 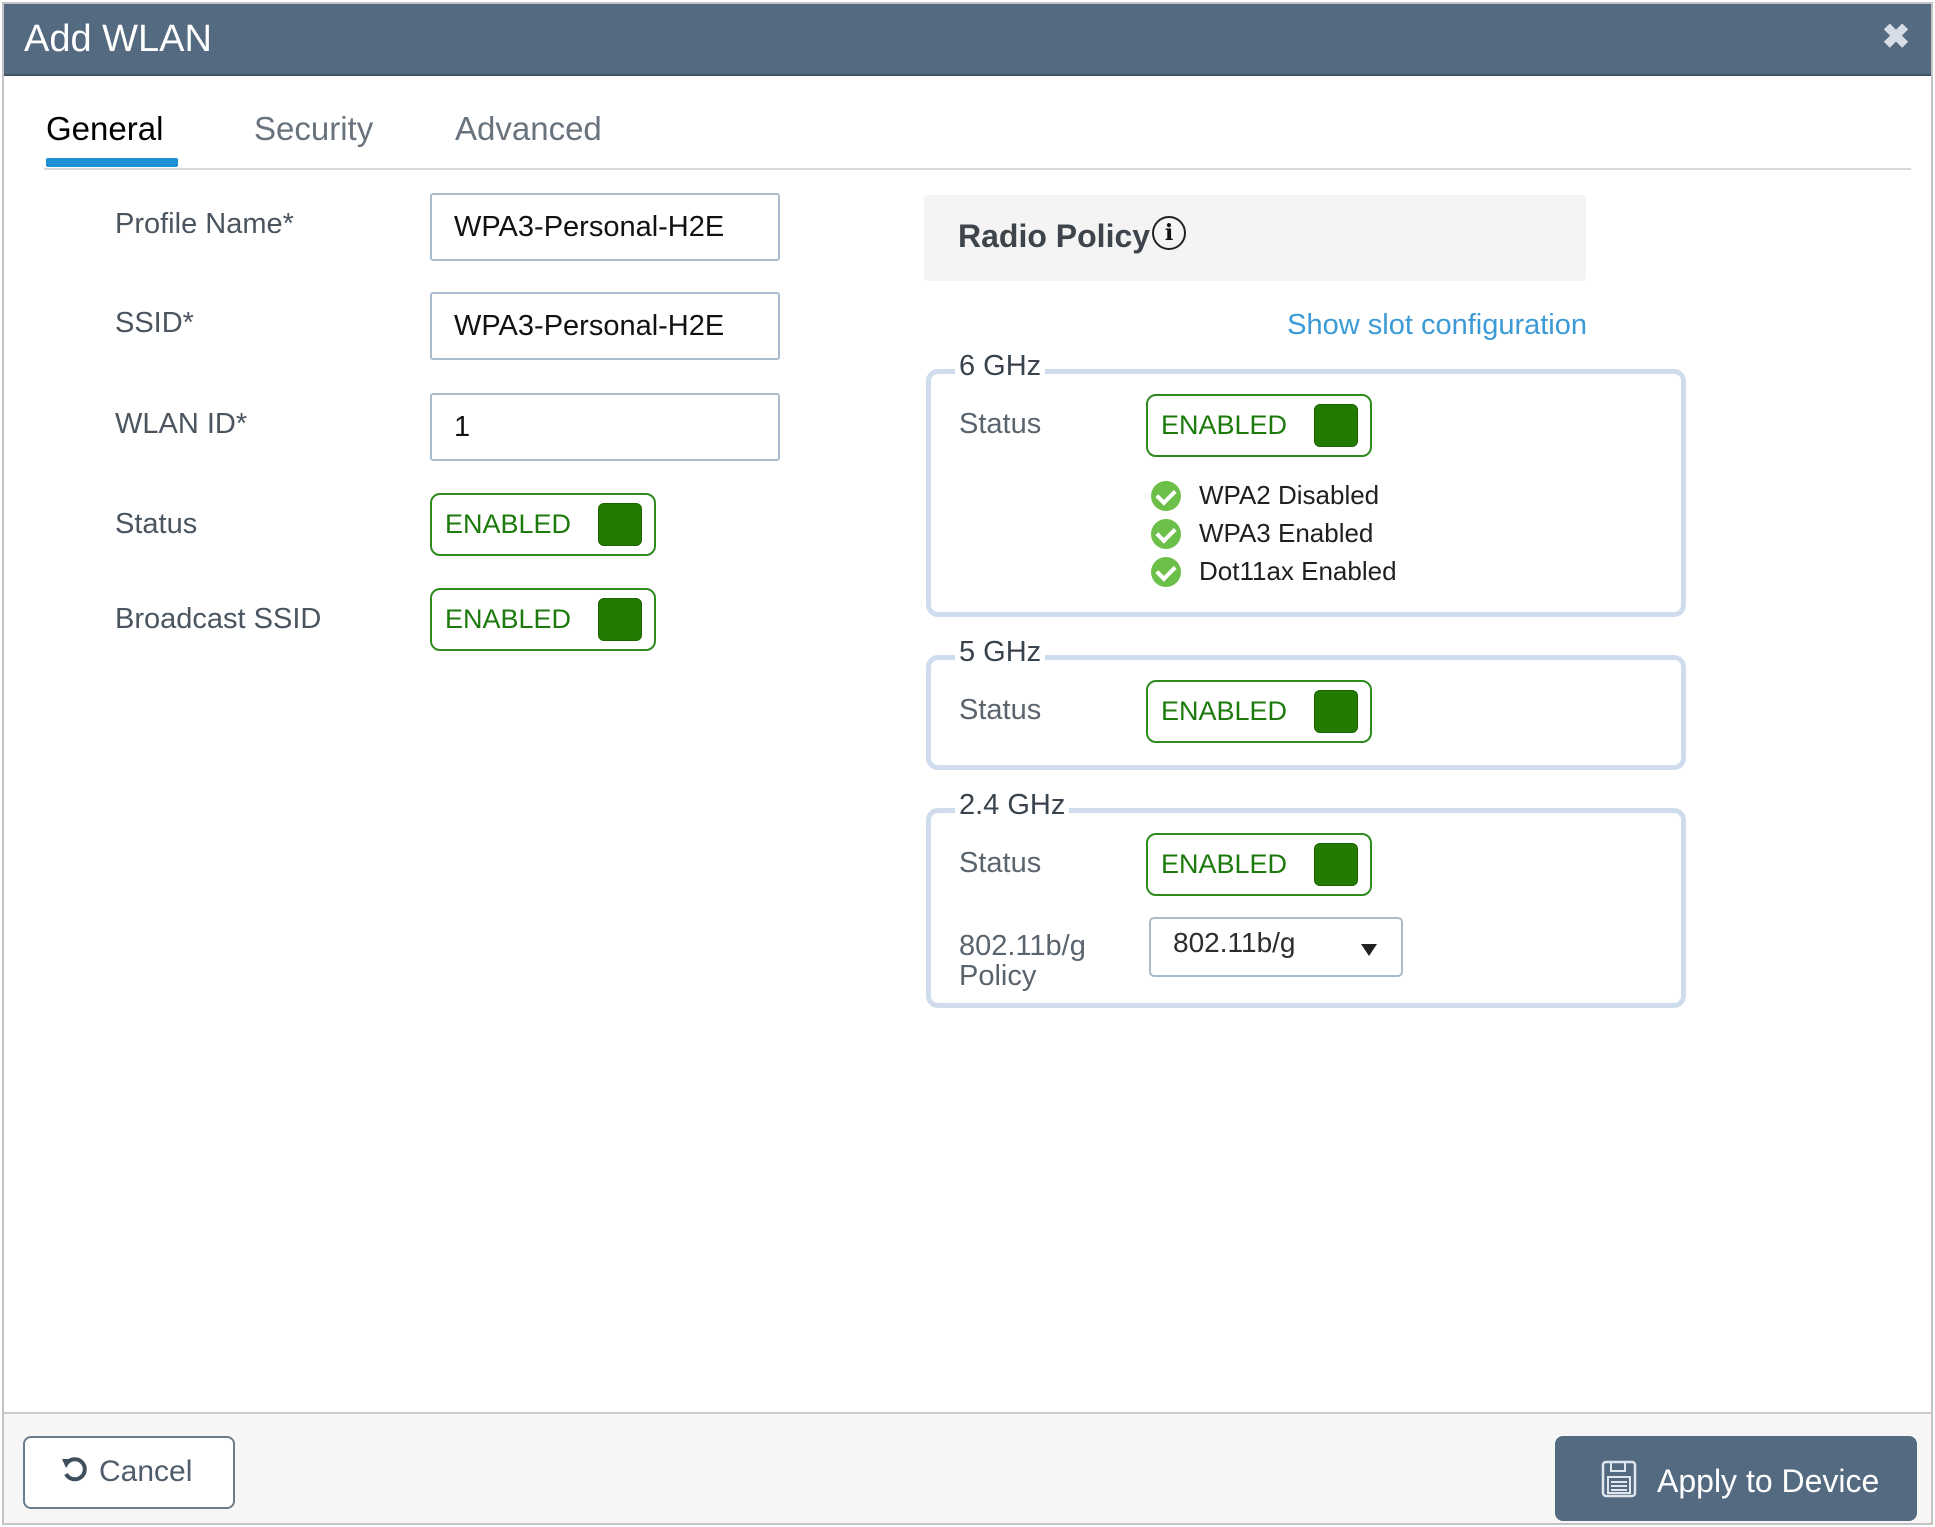 What do you see at coordinates (218, 619) in the screenshot?
I see `broadcast-ssid-label: Broadcast SSID` at bounding box center [218, 619].